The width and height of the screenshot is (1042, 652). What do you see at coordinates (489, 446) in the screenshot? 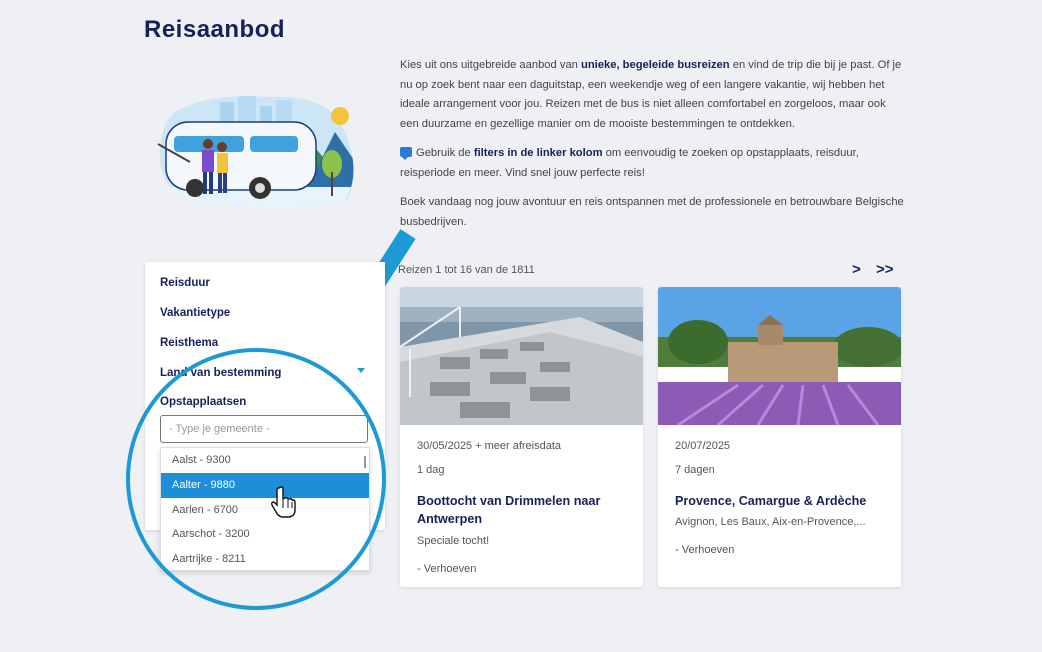
I see `trip-date: 30/05/2025 + meer afreisdata` at bounding box center [489, 446].